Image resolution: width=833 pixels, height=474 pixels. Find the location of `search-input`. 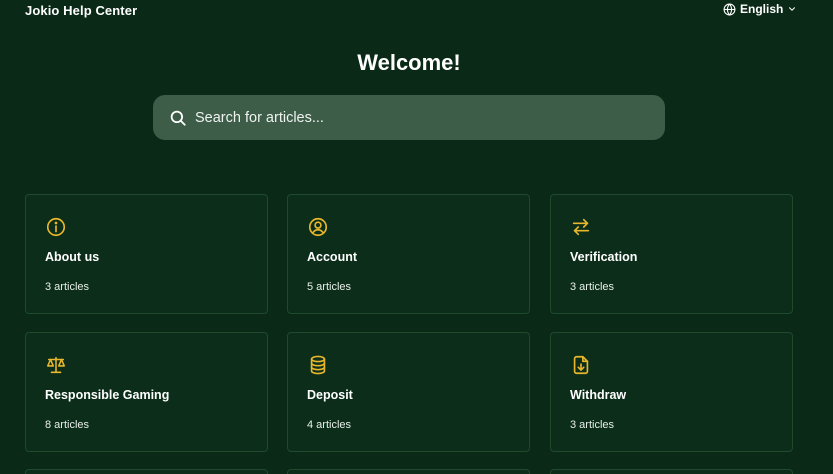

search-input is located at coordinates (415, 117).